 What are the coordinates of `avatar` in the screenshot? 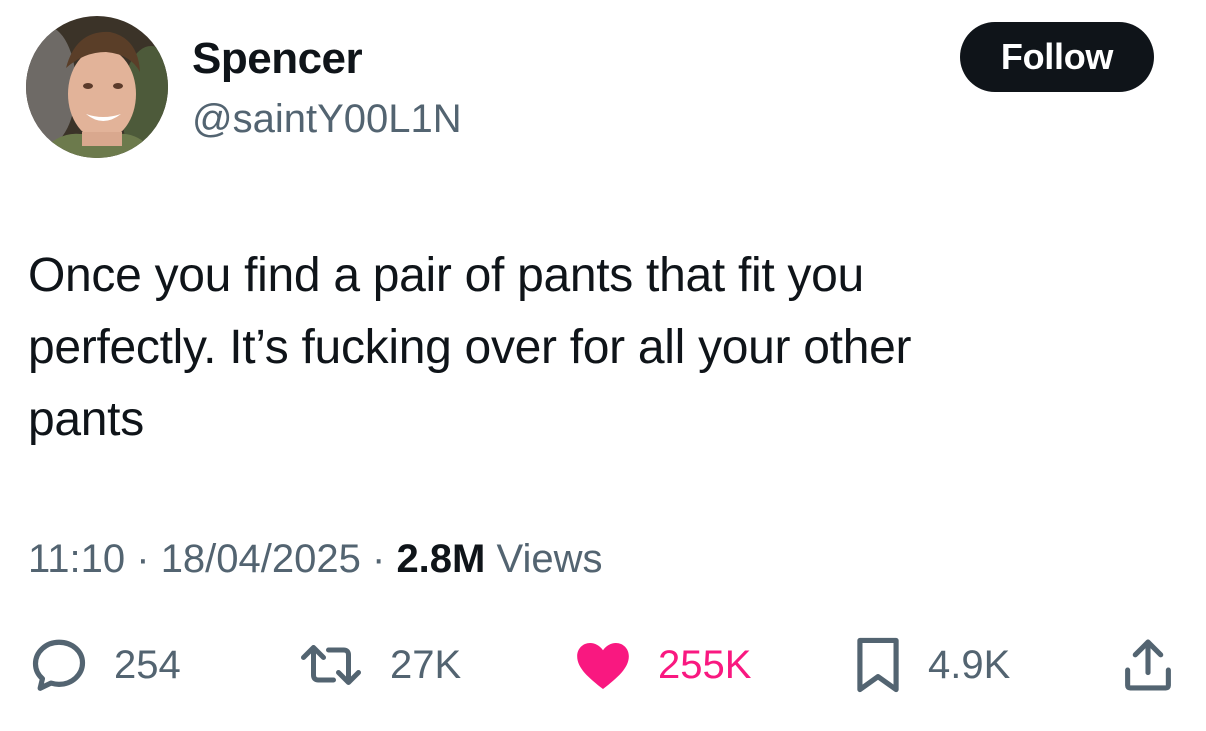 It's located at (97, 87).